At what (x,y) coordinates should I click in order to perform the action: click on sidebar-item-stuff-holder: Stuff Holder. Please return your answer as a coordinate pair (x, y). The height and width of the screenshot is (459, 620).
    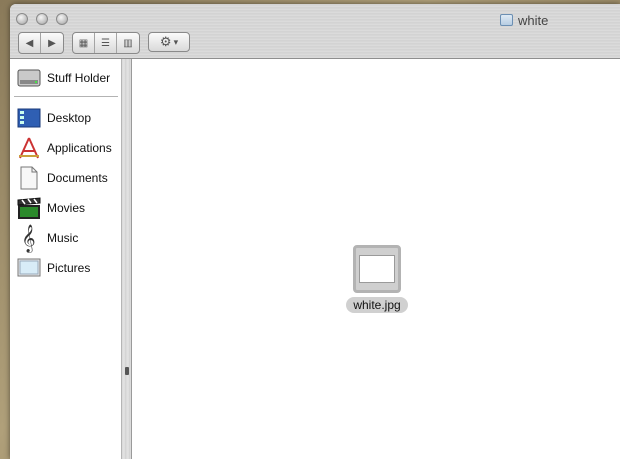
    Looking at the image, I should click on (63, 78).